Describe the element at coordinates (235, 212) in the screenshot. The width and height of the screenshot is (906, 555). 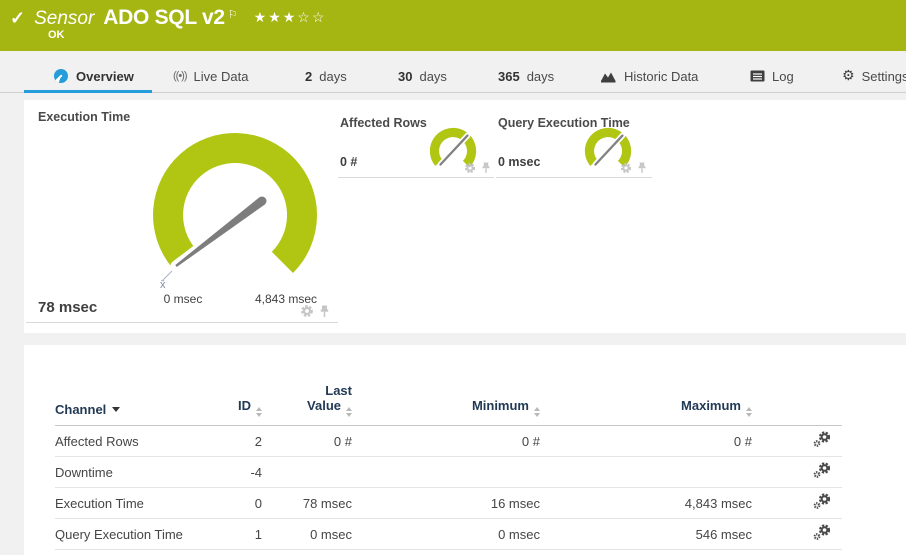
I see `execution-time-gauge: x̄` at that location.